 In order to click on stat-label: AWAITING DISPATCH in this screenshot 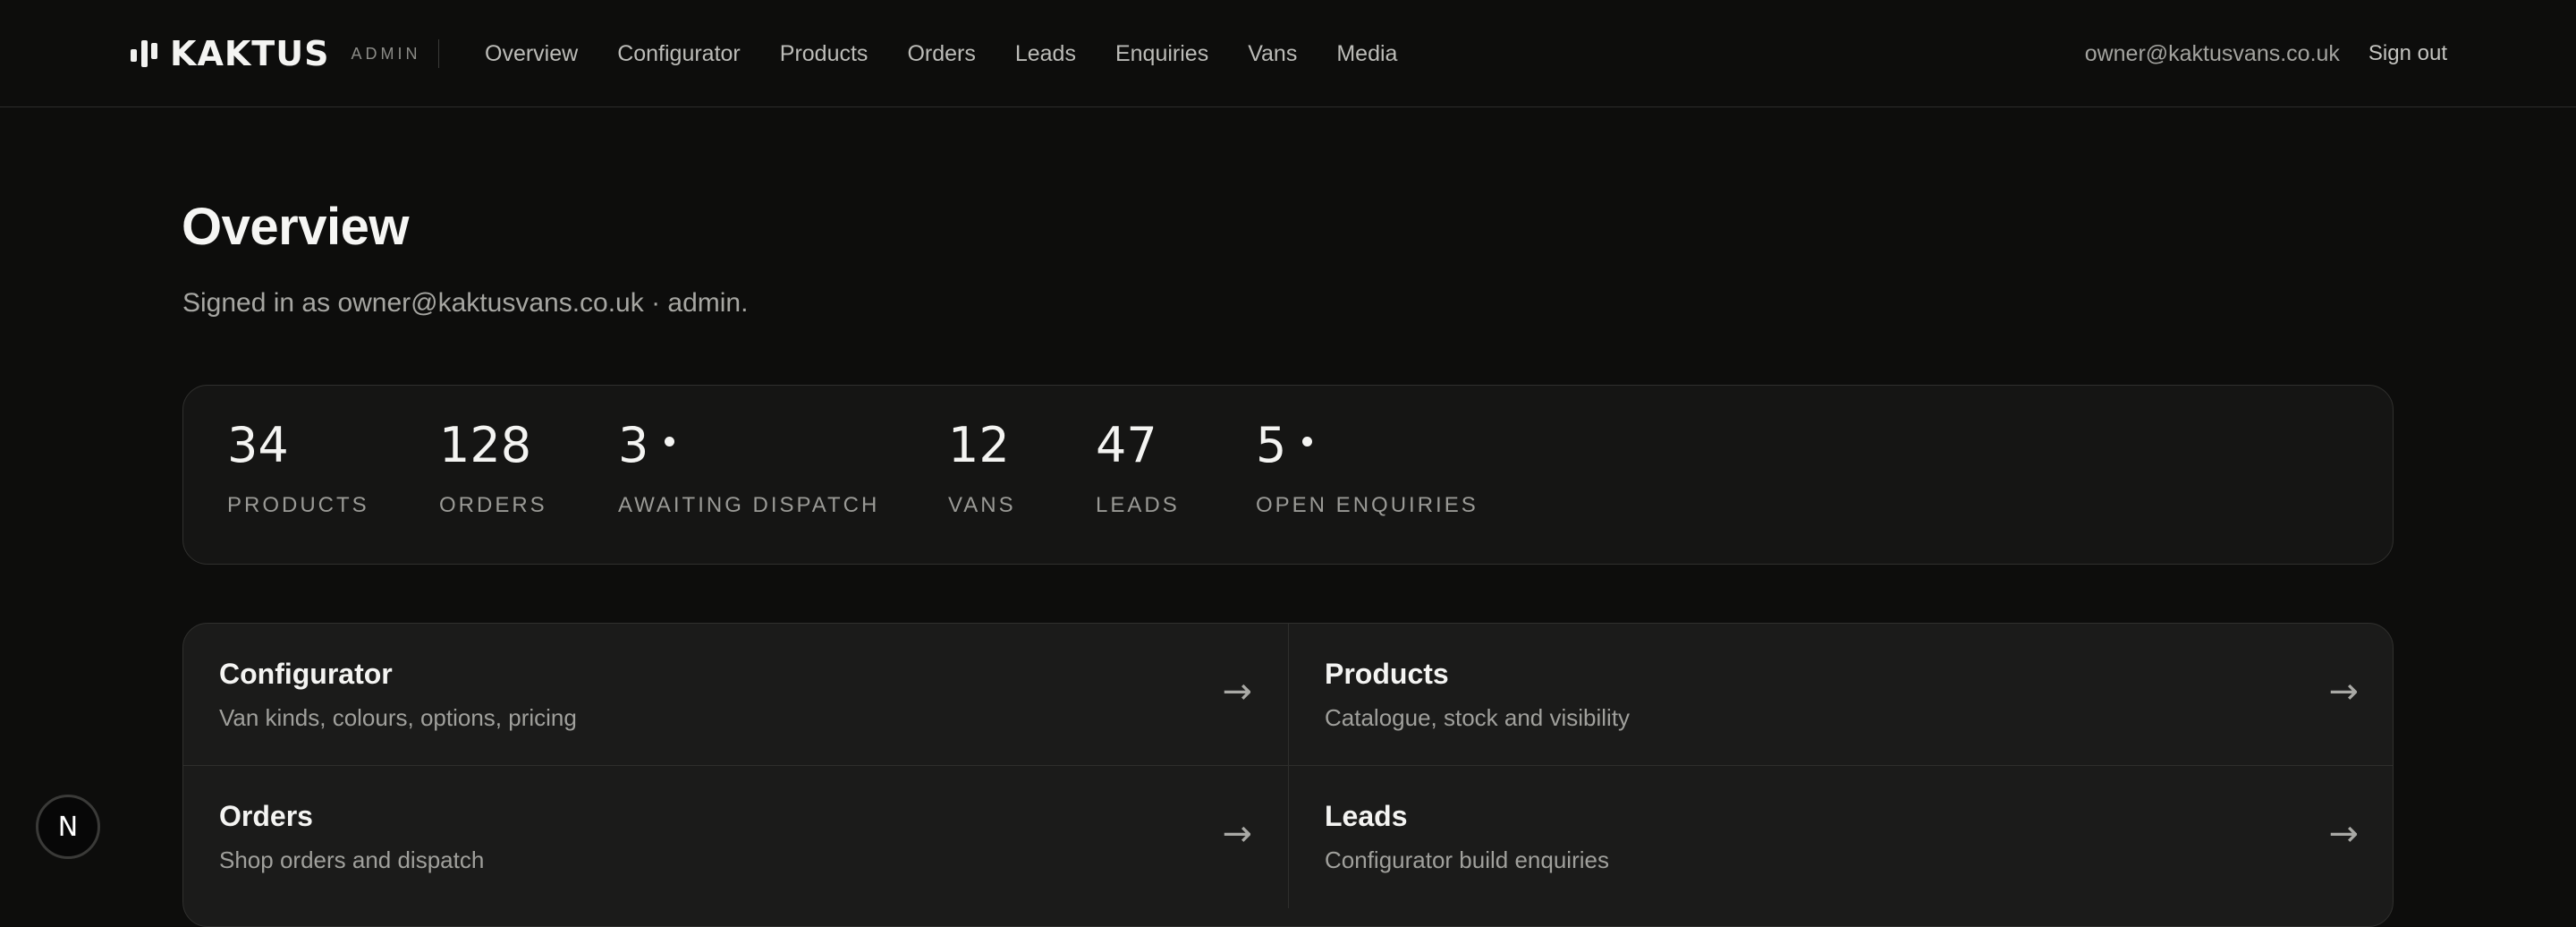, I will do `click(749, 505)`.